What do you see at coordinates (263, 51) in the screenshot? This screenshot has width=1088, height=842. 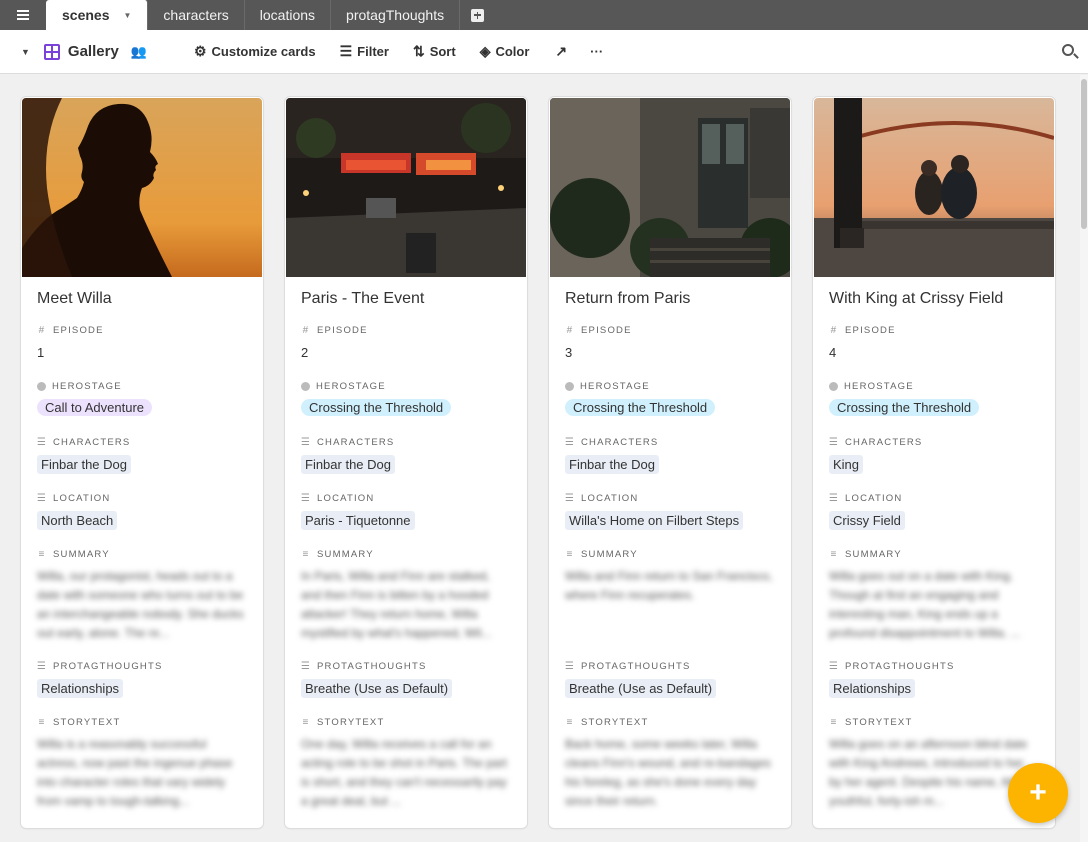 I see `customize-cards-label: Customize cards` at bounding box center [263, 51].